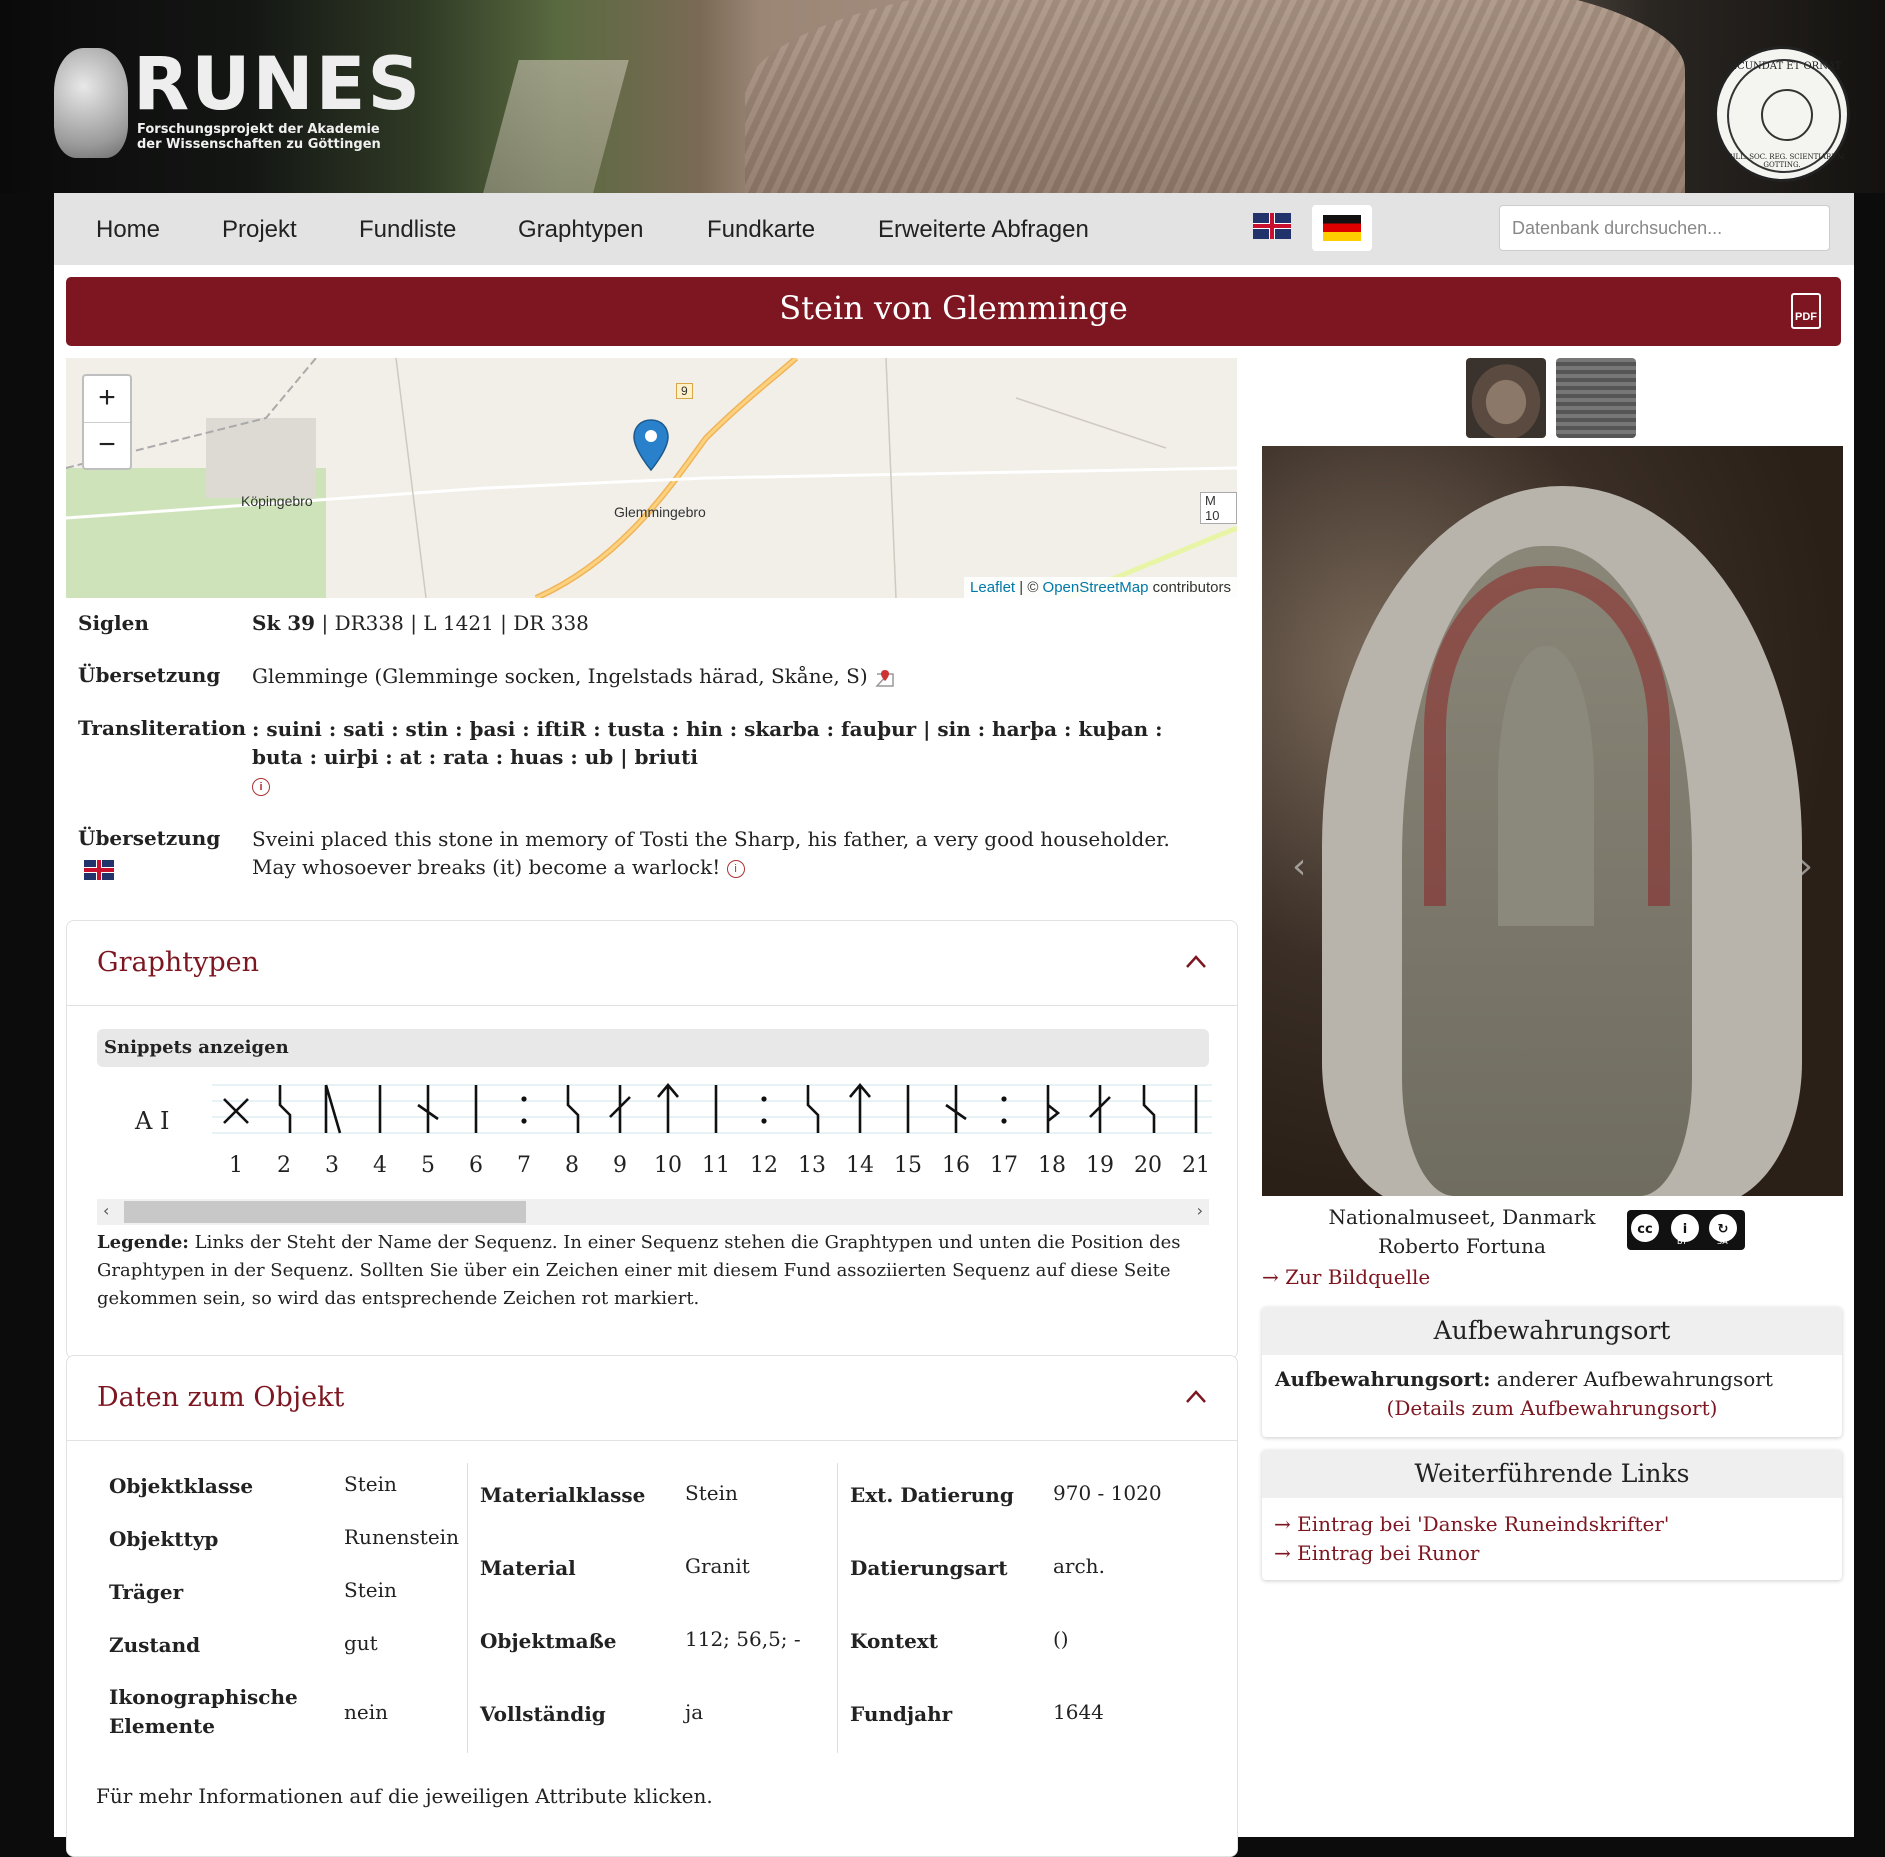 The image size is (1885, 1857). I want to click on rune-position-number: 7, so click(524, 1165).